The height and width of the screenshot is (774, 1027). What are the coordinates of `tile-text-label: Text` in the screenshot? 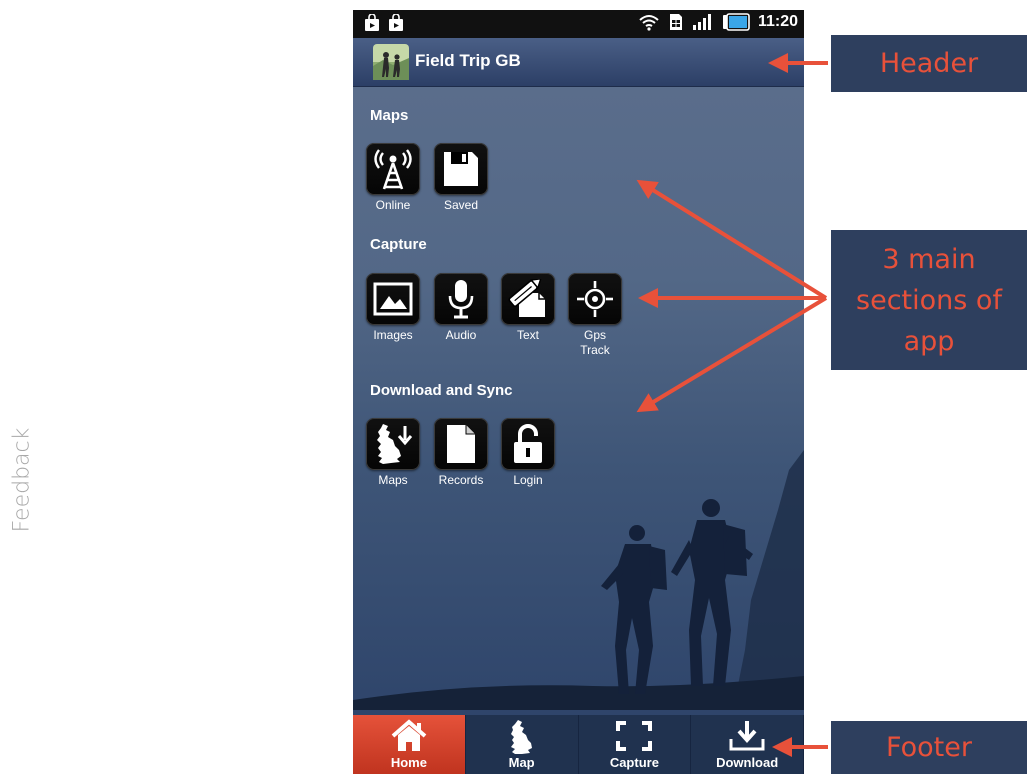 It's located at (527, 335).